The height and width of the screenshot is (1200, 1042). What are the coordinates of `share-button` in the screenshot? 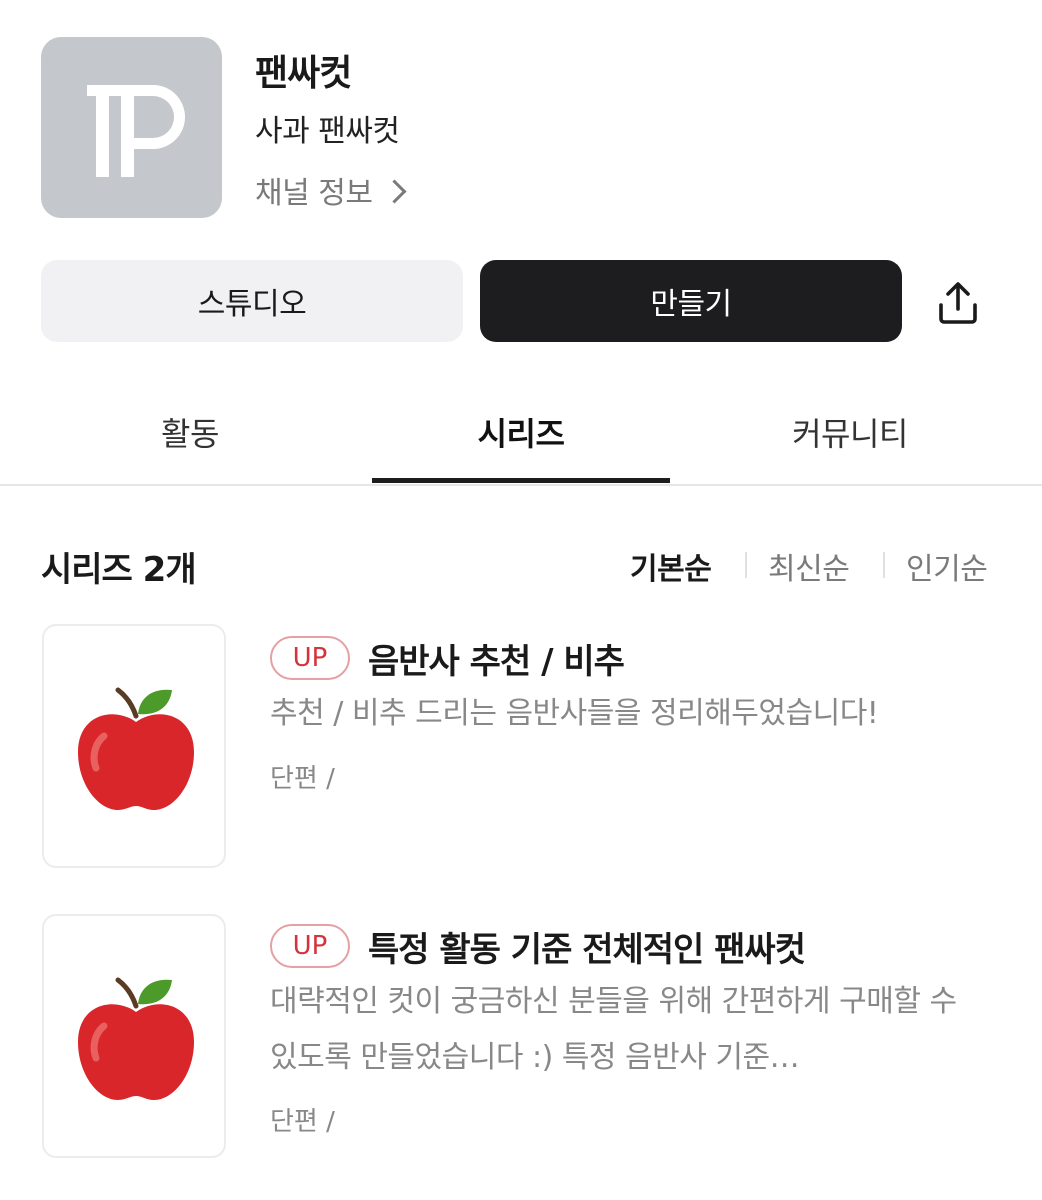 It's located at (958, 303).